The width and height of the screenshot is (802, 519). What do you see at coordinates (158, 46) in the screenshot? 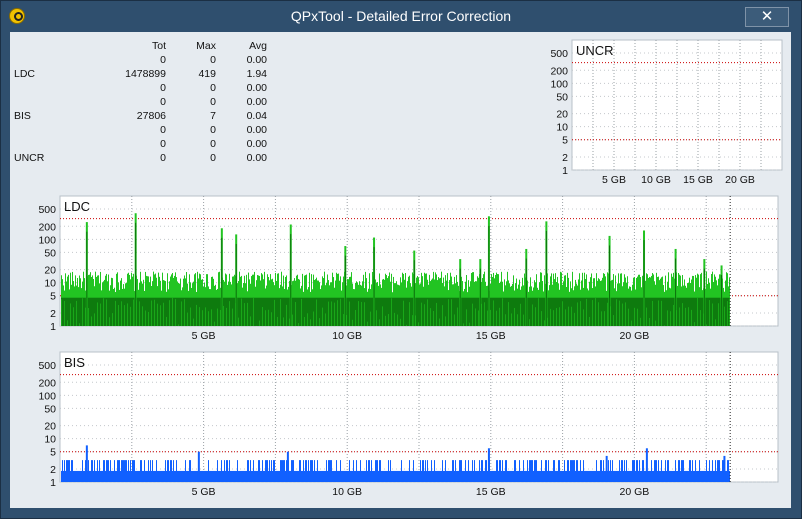
I see `stats-header-tot: Tot` at bounding box center [158, 46].